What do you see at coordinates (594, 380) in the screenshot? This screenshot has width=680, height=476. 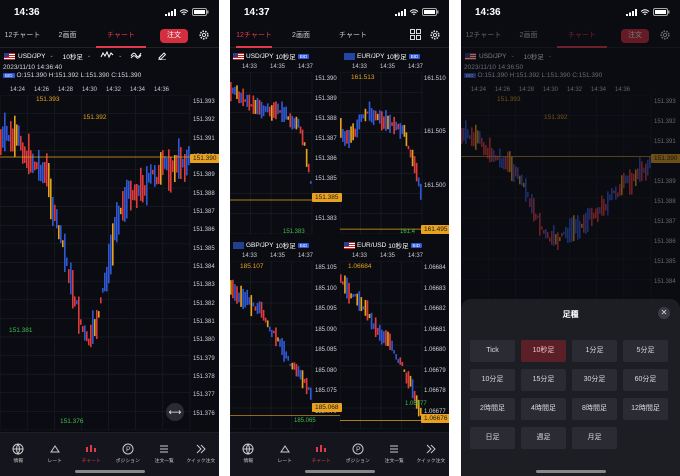 I see `interval-option: 30分足` at bounding box center [594, 380].